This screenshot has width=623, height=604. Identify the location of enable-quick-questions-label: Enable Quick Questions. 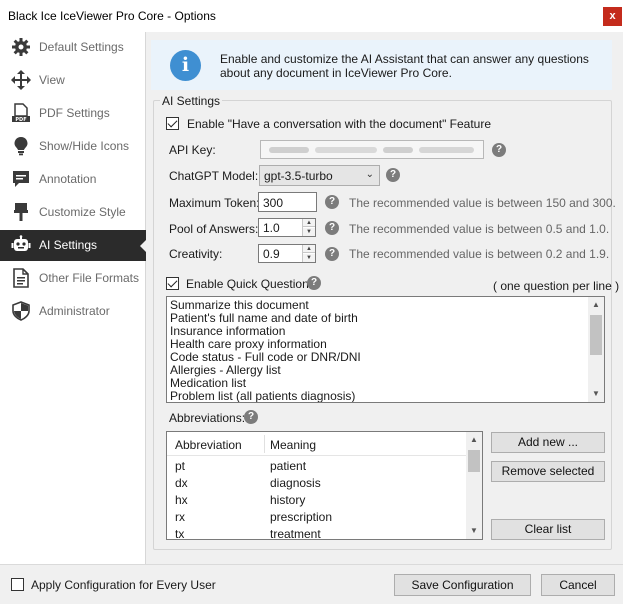
(250, 284).